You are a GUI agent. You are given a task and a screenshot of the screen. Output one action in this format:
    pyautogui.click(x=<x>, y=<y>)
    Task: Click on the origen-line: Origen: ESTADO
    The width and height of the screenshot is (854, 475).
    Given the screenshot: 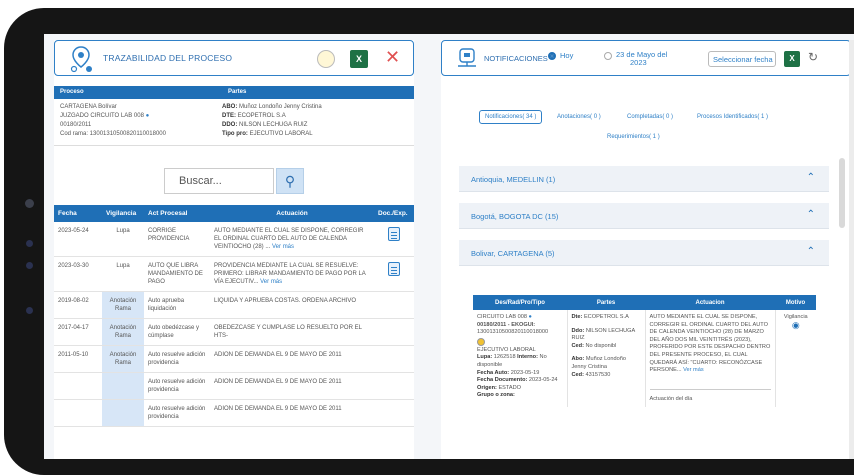 What is the action you would take?
    pyautogui.click(x=520, y=389)
    